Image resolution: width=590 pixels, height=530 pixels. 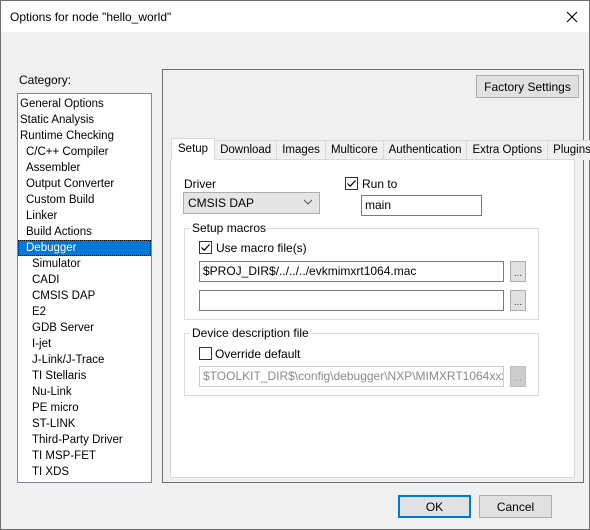 What do you see at coordinates (84, 392) in the screenshot?
I see `category-item-nu-link: Nu-Link` at bounding box center [84, 392].